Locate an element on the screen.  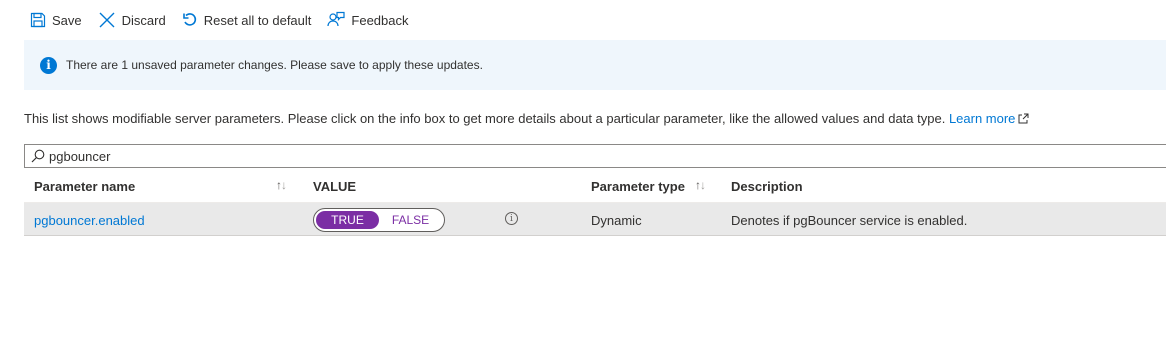
search-icon is located at coordinates (38, 156).